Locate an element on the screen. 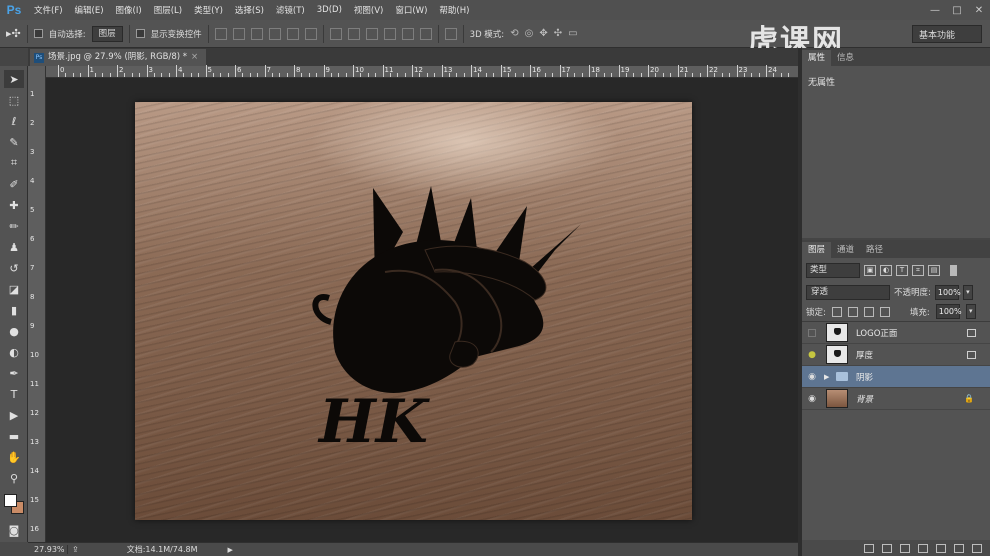 This screenshot has height=556, width=990. foreground-color-swatch is located at coordinates (10, 500).